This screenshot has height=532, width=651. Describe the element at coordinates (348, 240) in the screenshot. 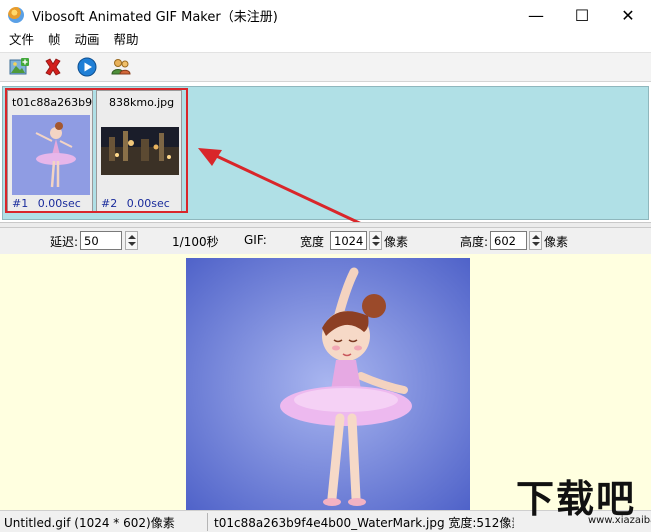

I see `width-input` at that location.